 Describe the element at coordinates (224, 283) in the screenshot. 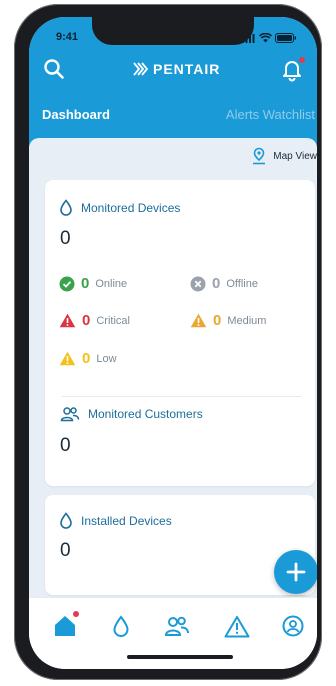

I see `stat-offline: 0 Offline` at that location.